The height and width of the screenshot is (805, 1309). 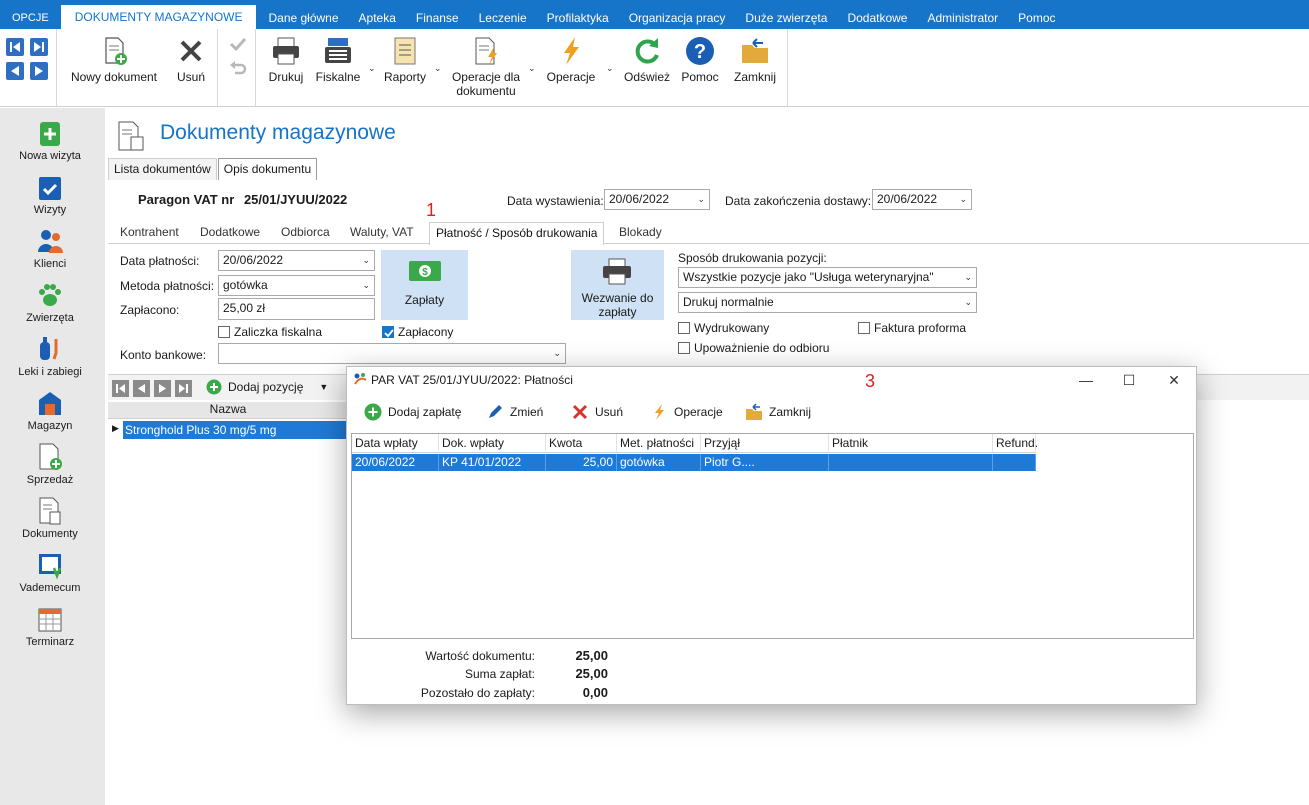 I want to click on delivery-date-picker: 20/06/2022 ⌄, so click(x=922, y=199).